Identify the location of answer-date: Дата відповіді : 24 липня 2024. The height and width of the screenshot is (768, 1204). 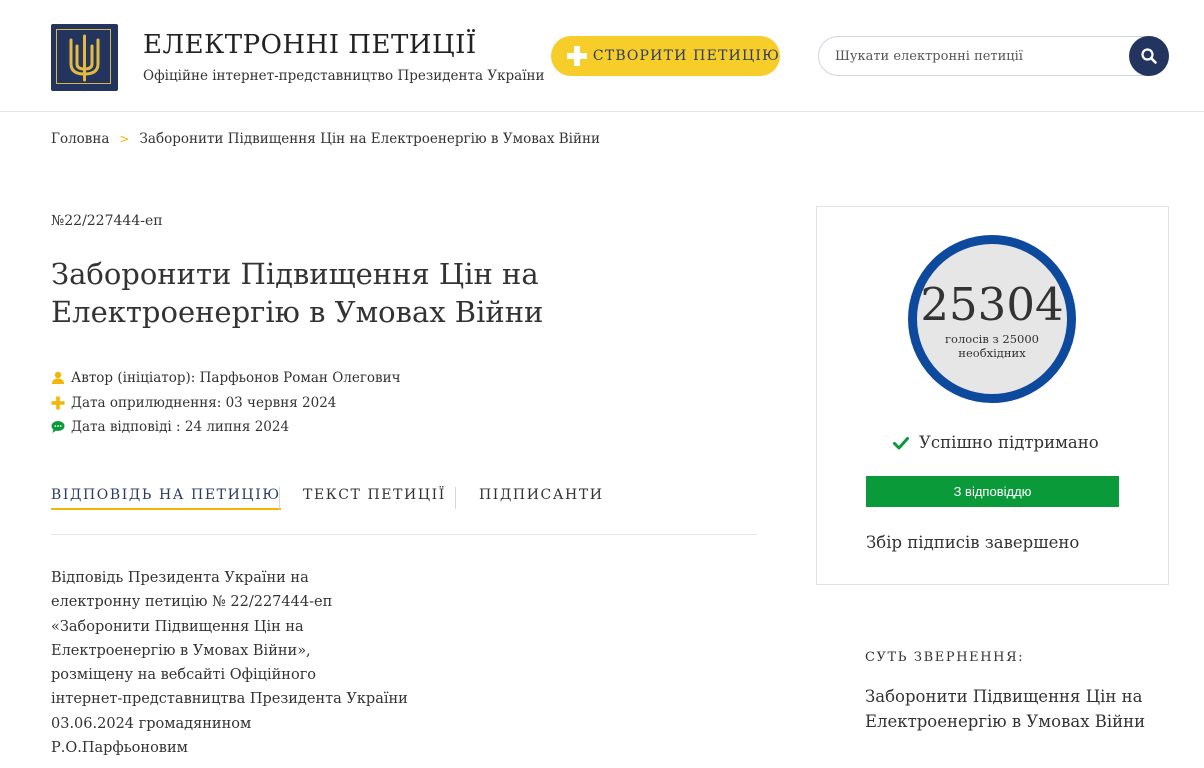
(180, 427).